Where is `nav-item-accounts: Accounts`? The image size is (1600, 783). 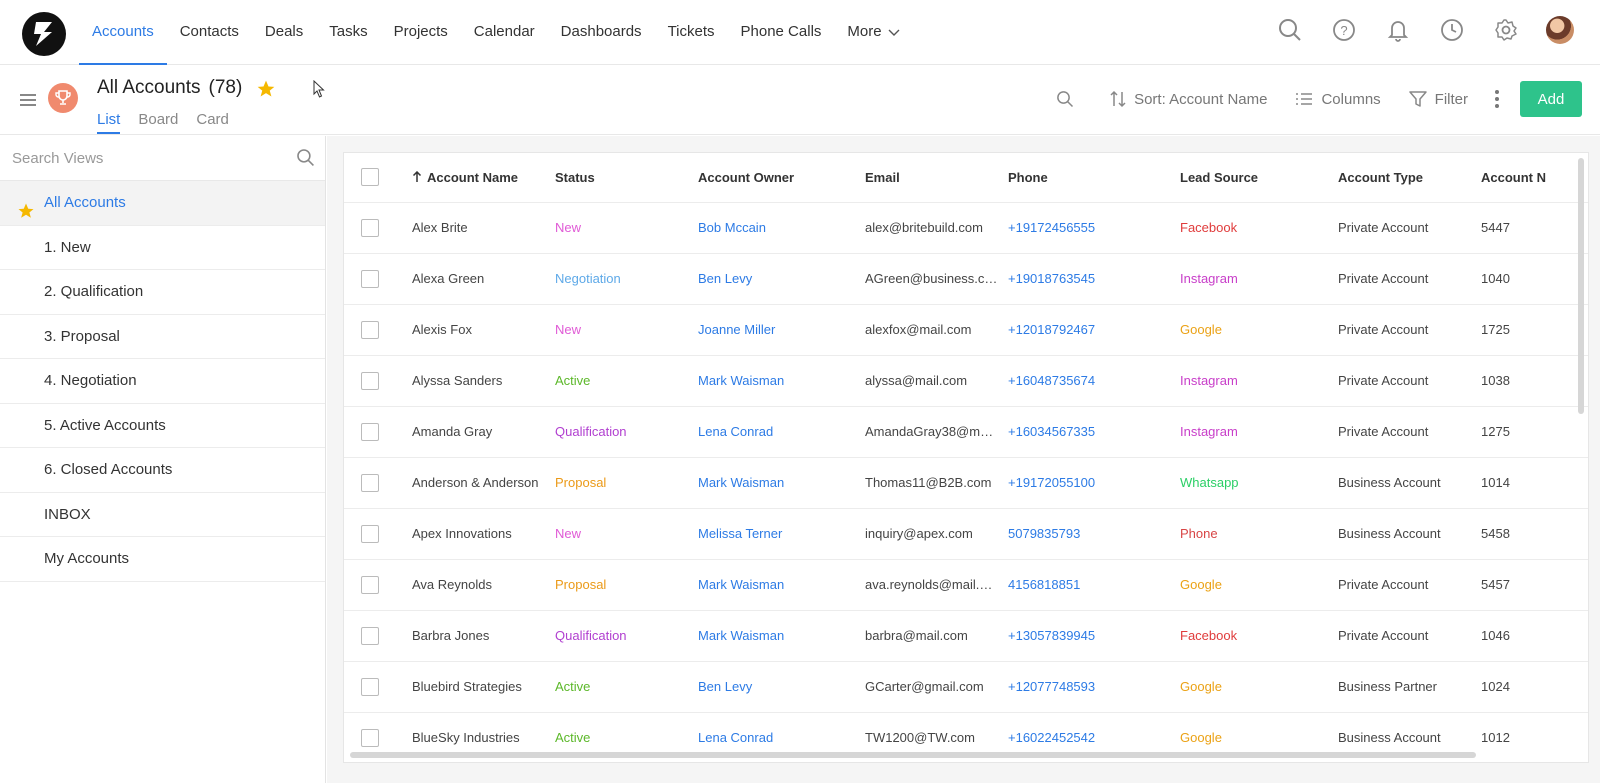 nav-item-accounts: Accounts is located at coordinates (123, 32).